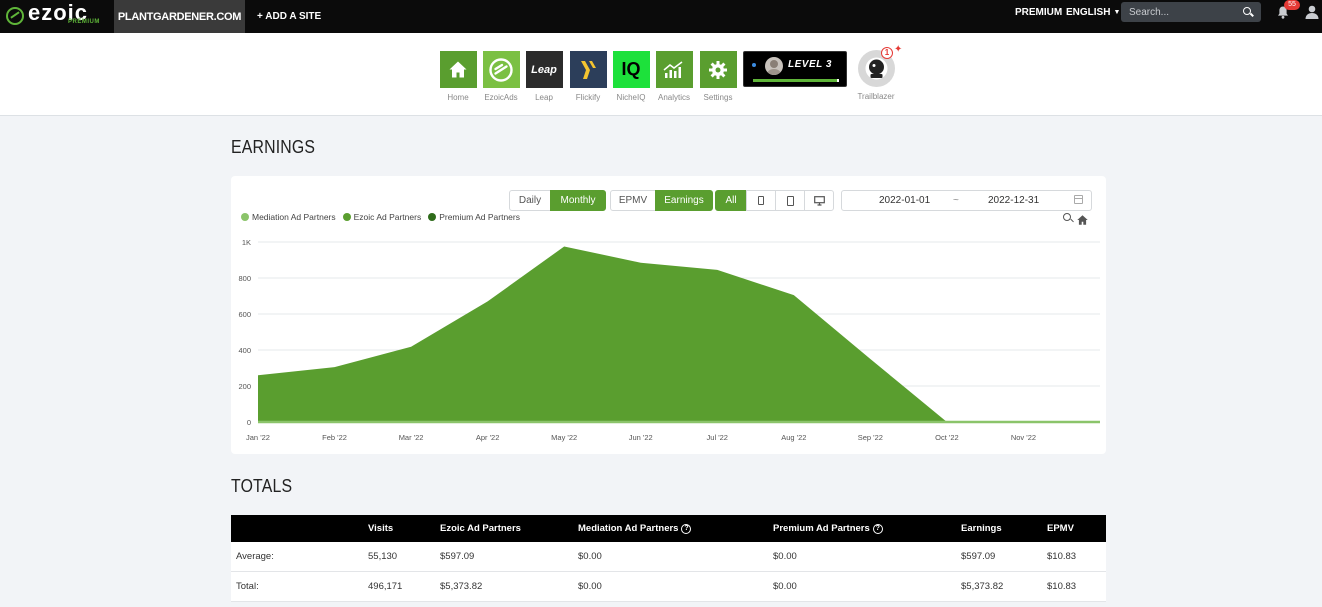  Describe the element at coordinates (530, 200) in the screenshot. I see `daily-button: Daily` at that location.